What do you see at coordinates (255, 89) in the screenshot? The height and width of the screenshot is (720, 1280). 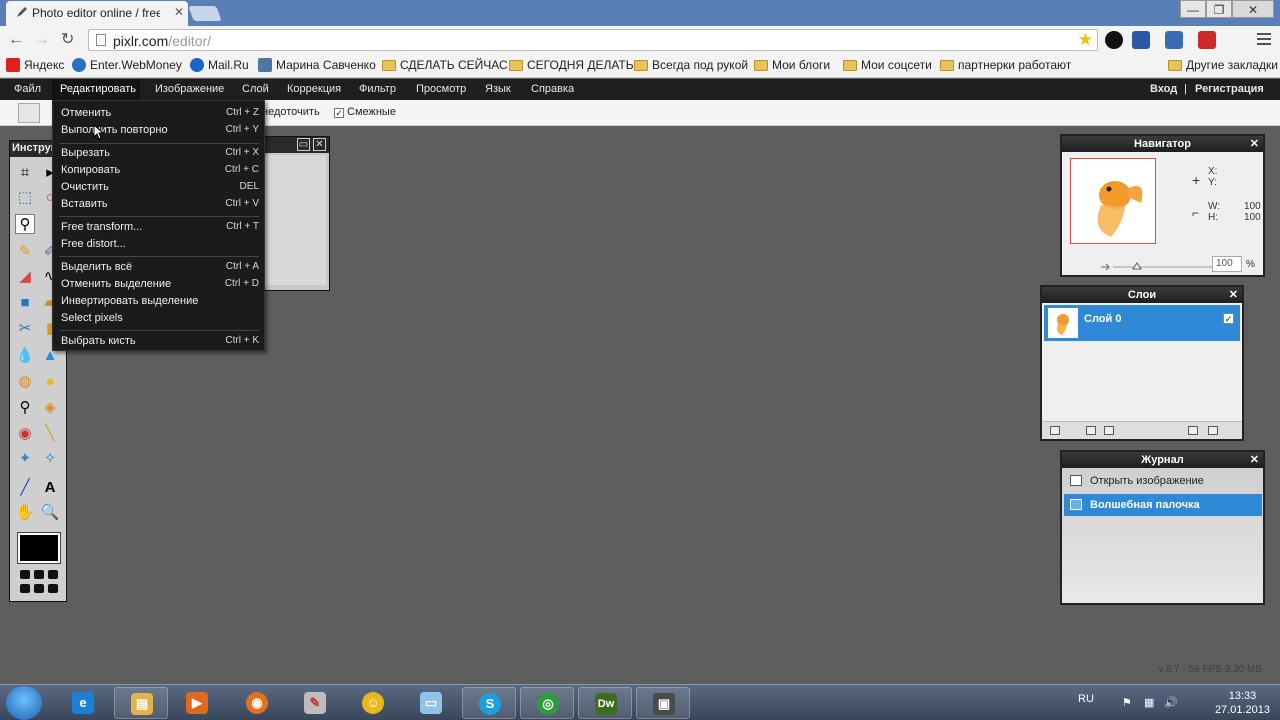 I see `menu-layer: Слой` at bounding box center [255, 89].